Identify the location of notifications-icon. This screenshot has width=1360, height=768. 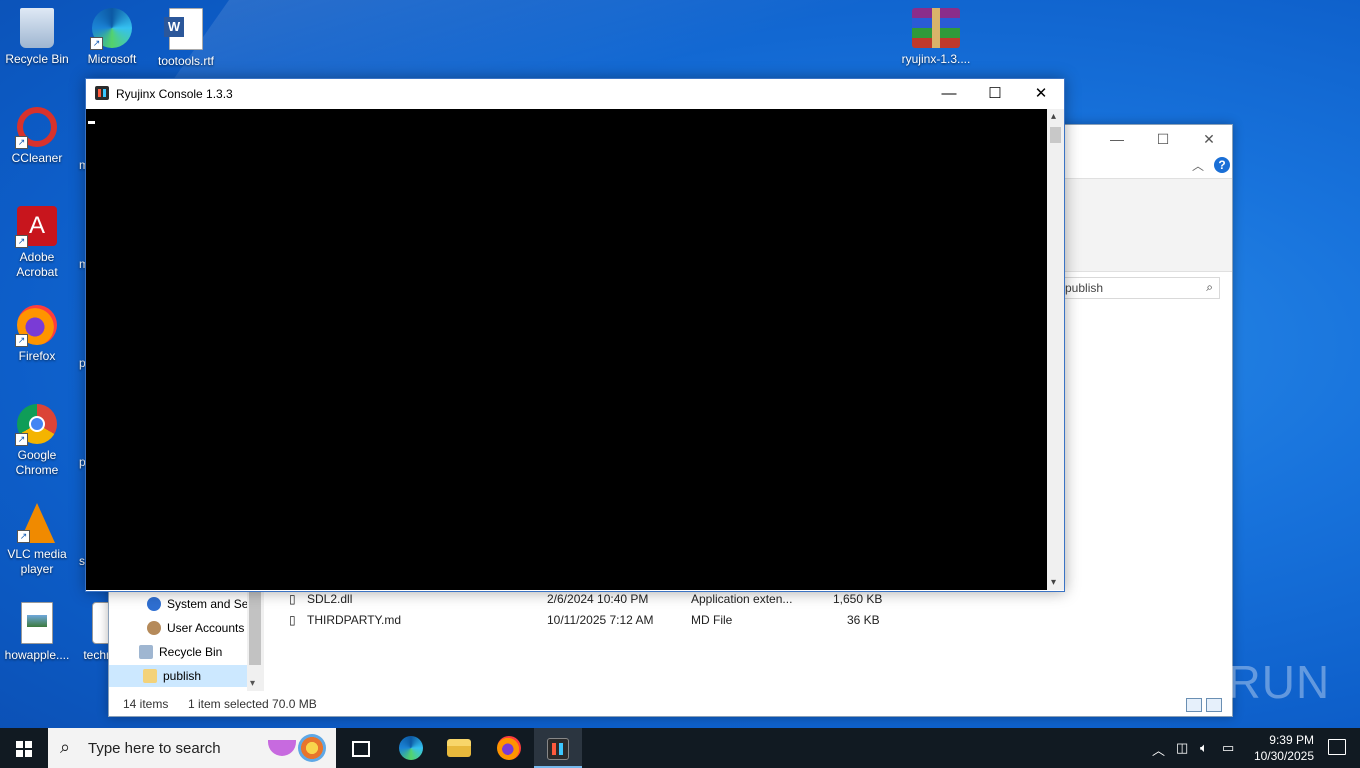
(1337, 747).